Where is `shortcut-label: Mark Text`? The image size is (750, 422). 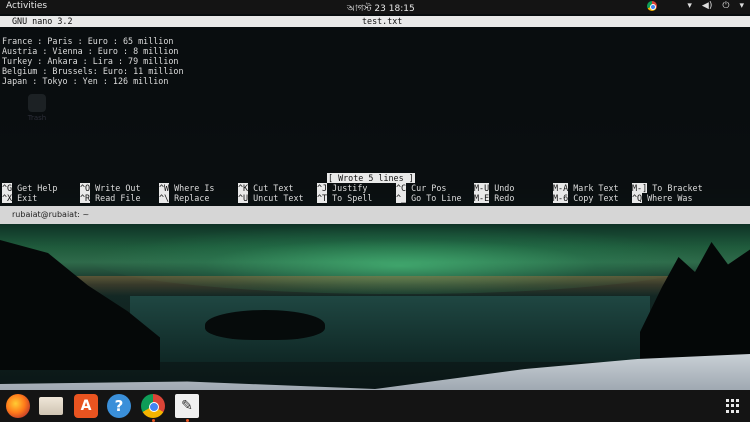
shortcut-label: Mark Text is located at coordinates (596, 188).